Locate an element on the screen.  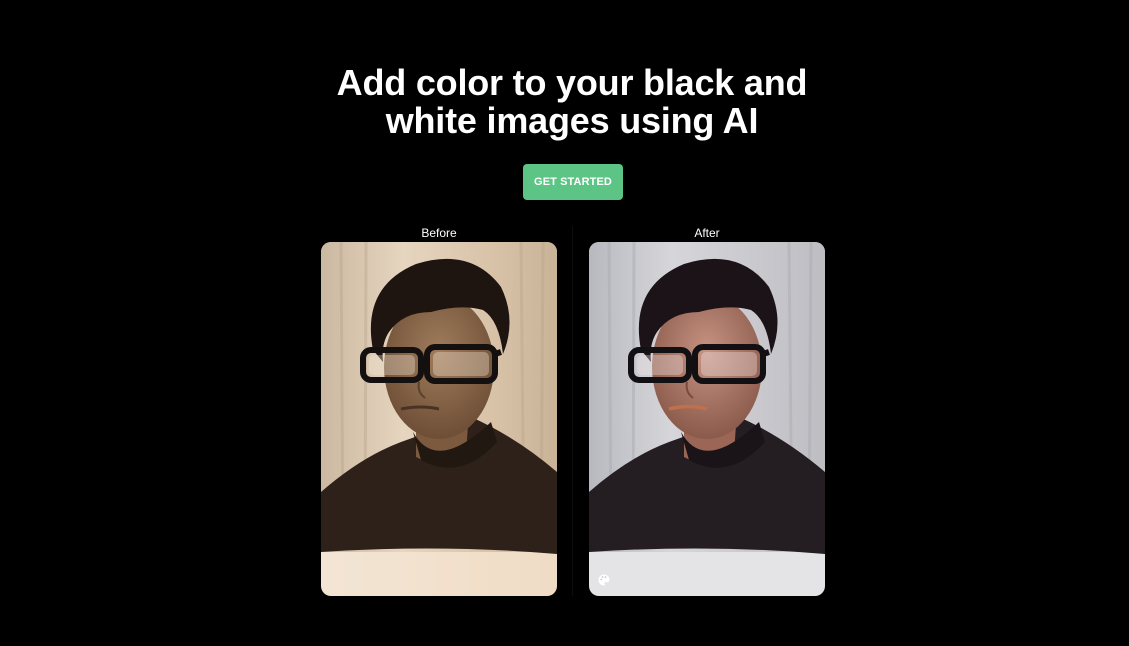
before-photo is located at coordinates (439, 419).